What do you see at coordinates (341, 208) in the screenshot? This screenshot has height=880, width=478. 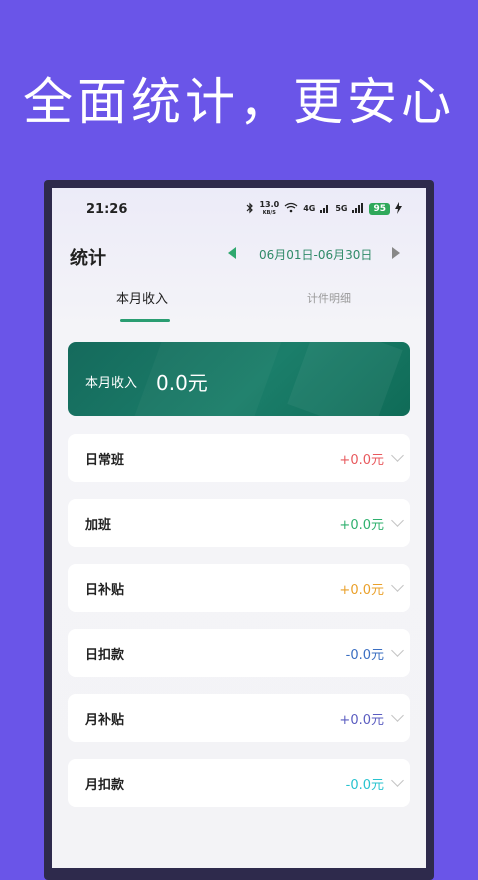 I see `signal-5g-label: 5G` at bounding box center [341, 208].